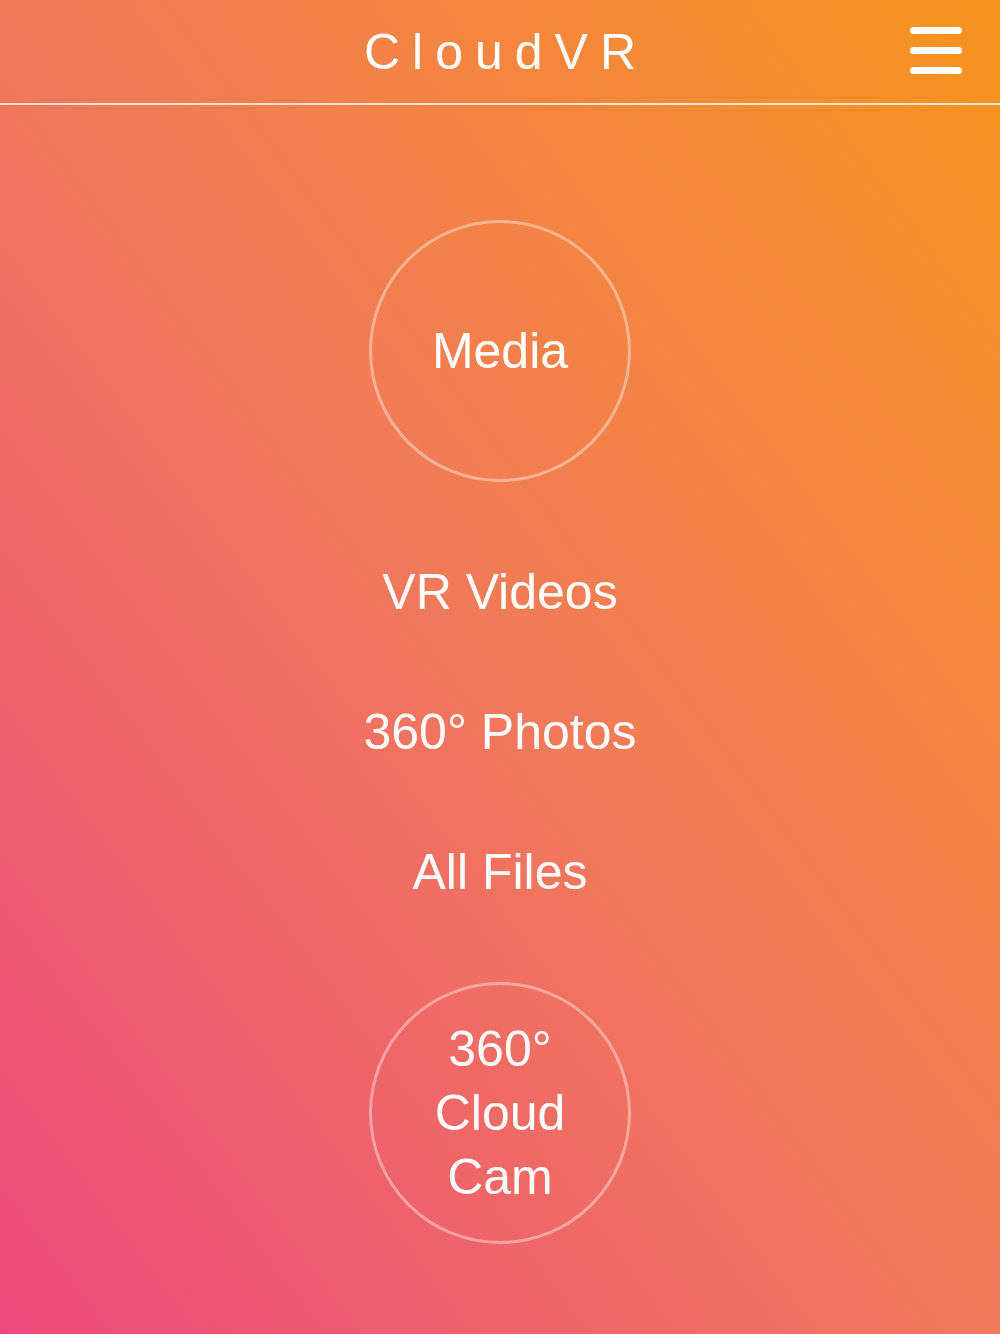 The height and width of the screenshot is (1334, 1000). I want to click on menu-item: VR Videos, so click(500, 592).